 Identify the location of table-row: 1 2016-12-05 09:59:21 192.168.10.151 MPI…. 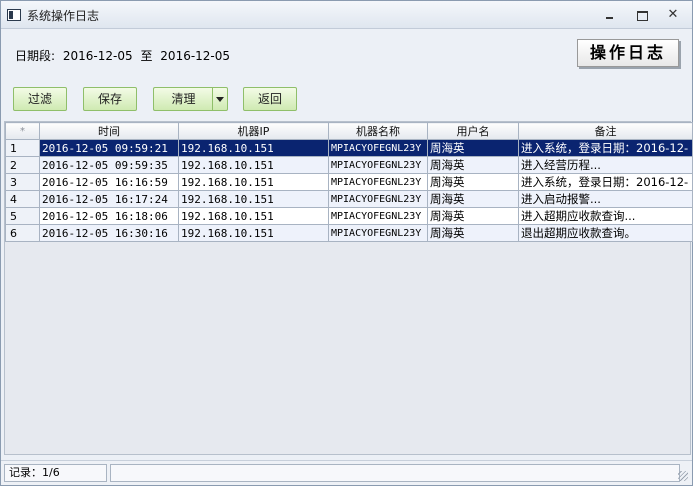
(349, 148).